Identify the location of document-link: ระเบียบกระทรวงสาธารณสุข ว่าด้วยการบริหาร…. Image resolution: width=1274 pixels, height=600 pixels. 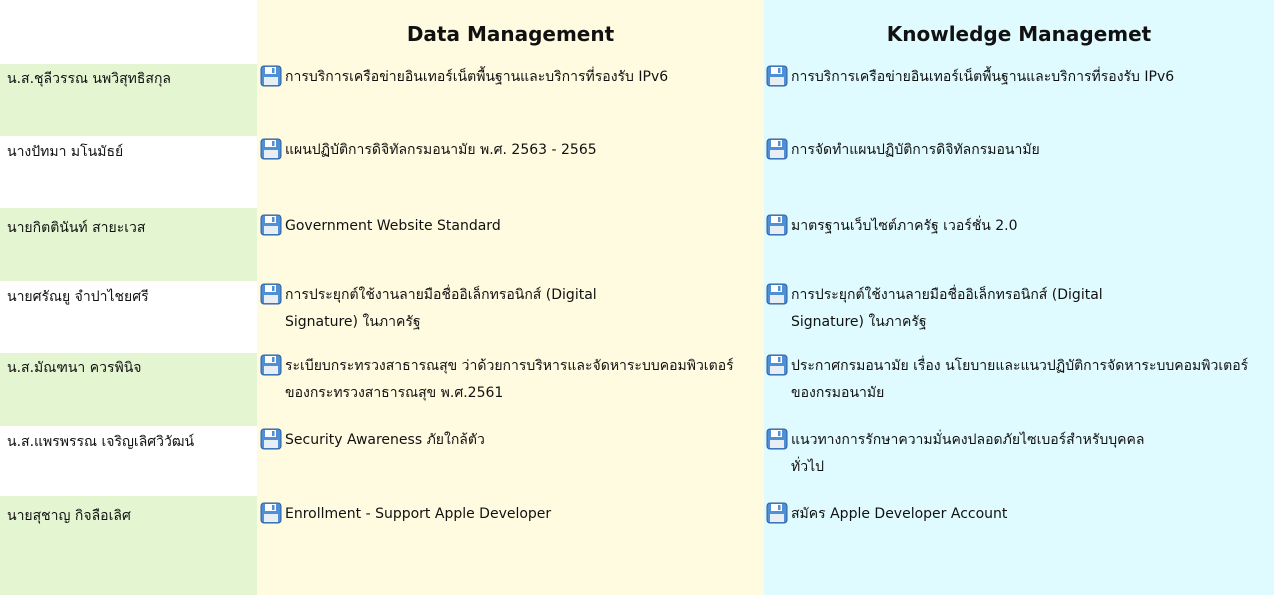
(521, 380).